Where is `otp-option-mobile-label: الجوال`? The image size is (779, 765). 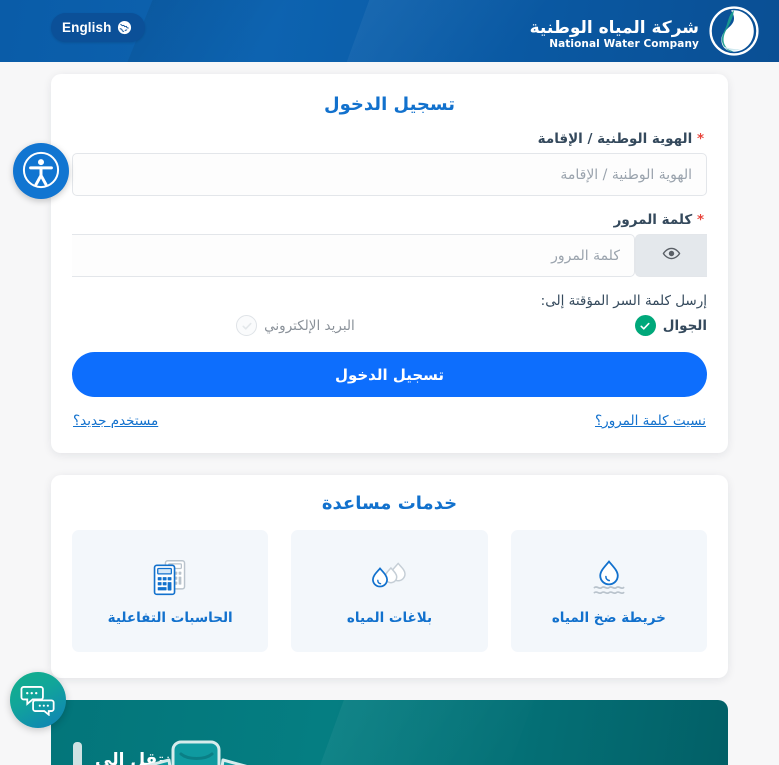 otp-option-mobile-label: الجوال is located at coordinates (684, 325).